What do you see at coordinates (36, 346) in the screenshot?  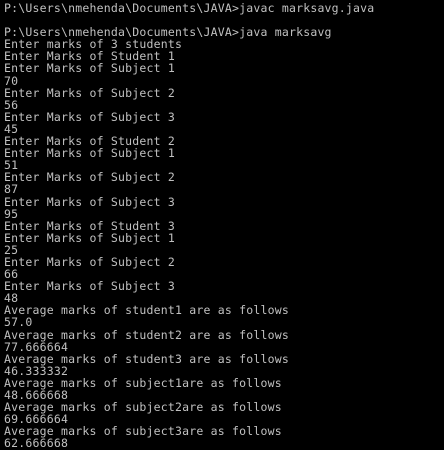 I see `console-line: 77.666664` at bounding box center [36, 346].